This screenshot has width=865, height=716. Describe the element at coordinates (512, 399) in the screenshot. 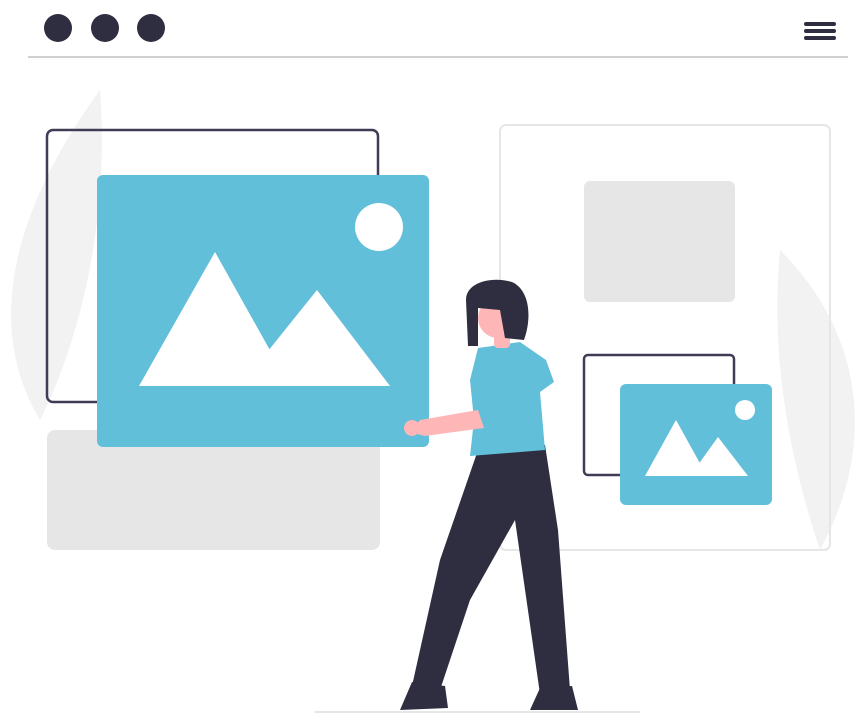

I see `person-shirt` at that location.